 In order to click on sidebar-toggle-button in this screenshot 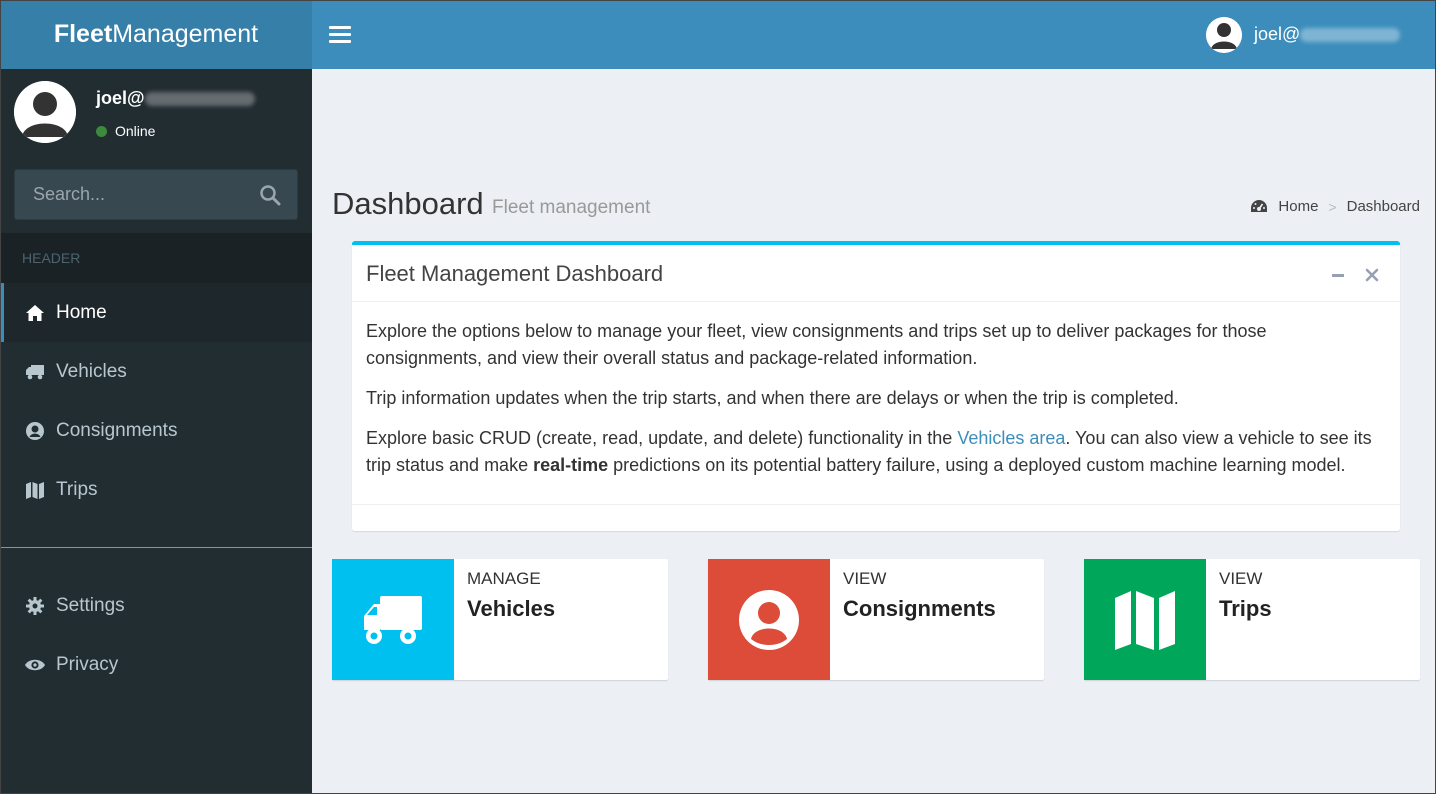, I will do `click(340, 34)`.